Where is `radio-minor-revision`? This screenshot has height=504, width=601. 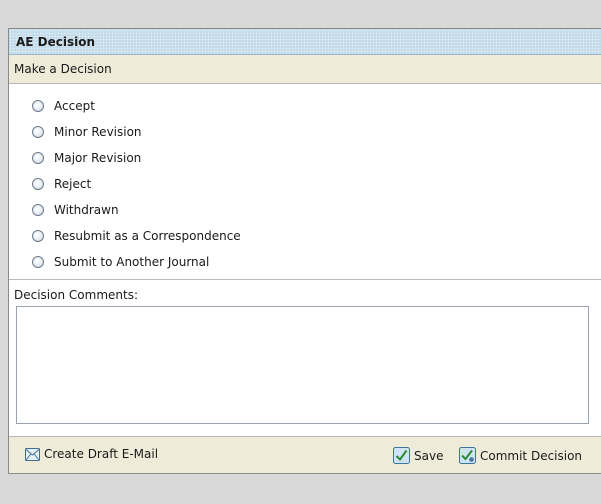
radio-minor-revision is located at coordinates (38, 132).